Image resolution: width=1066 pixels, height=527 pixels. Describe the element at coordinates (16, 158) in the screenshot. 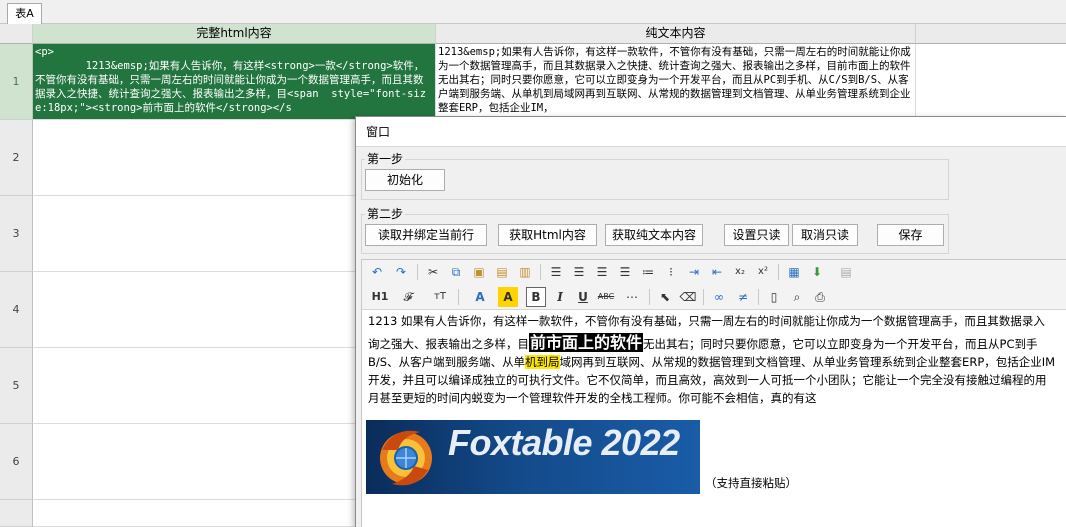

I see `row-header-2: 2` at that location.